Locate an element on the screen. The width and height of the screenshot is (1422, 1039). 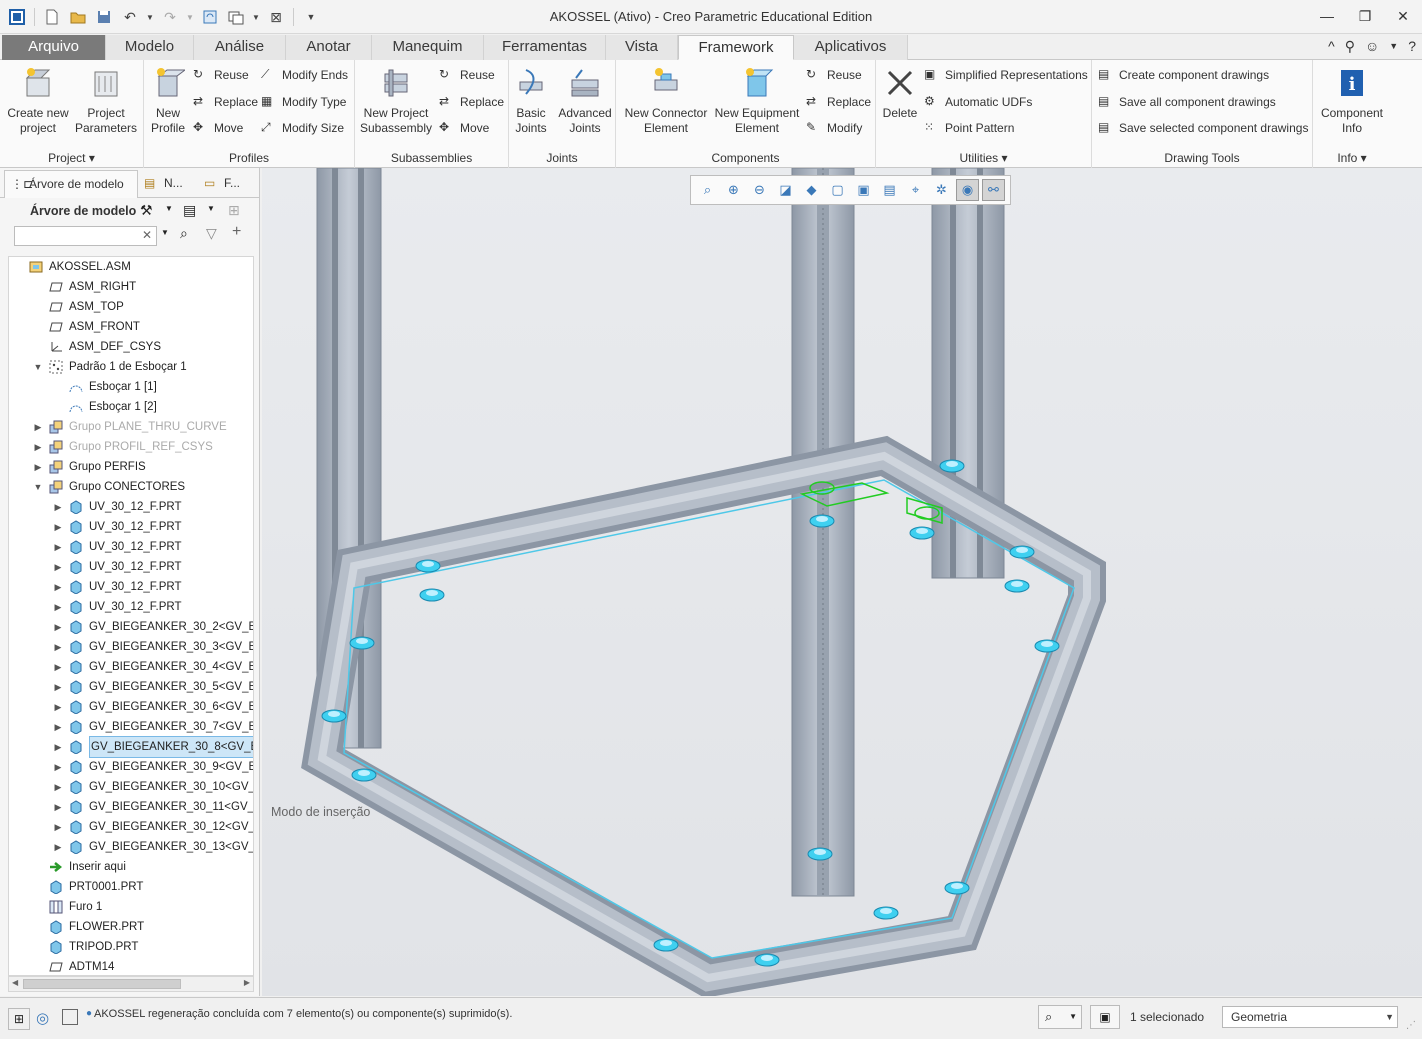
simplified-representations-button: ▣ Simplified Representations is located at coordinates (1006, 75).